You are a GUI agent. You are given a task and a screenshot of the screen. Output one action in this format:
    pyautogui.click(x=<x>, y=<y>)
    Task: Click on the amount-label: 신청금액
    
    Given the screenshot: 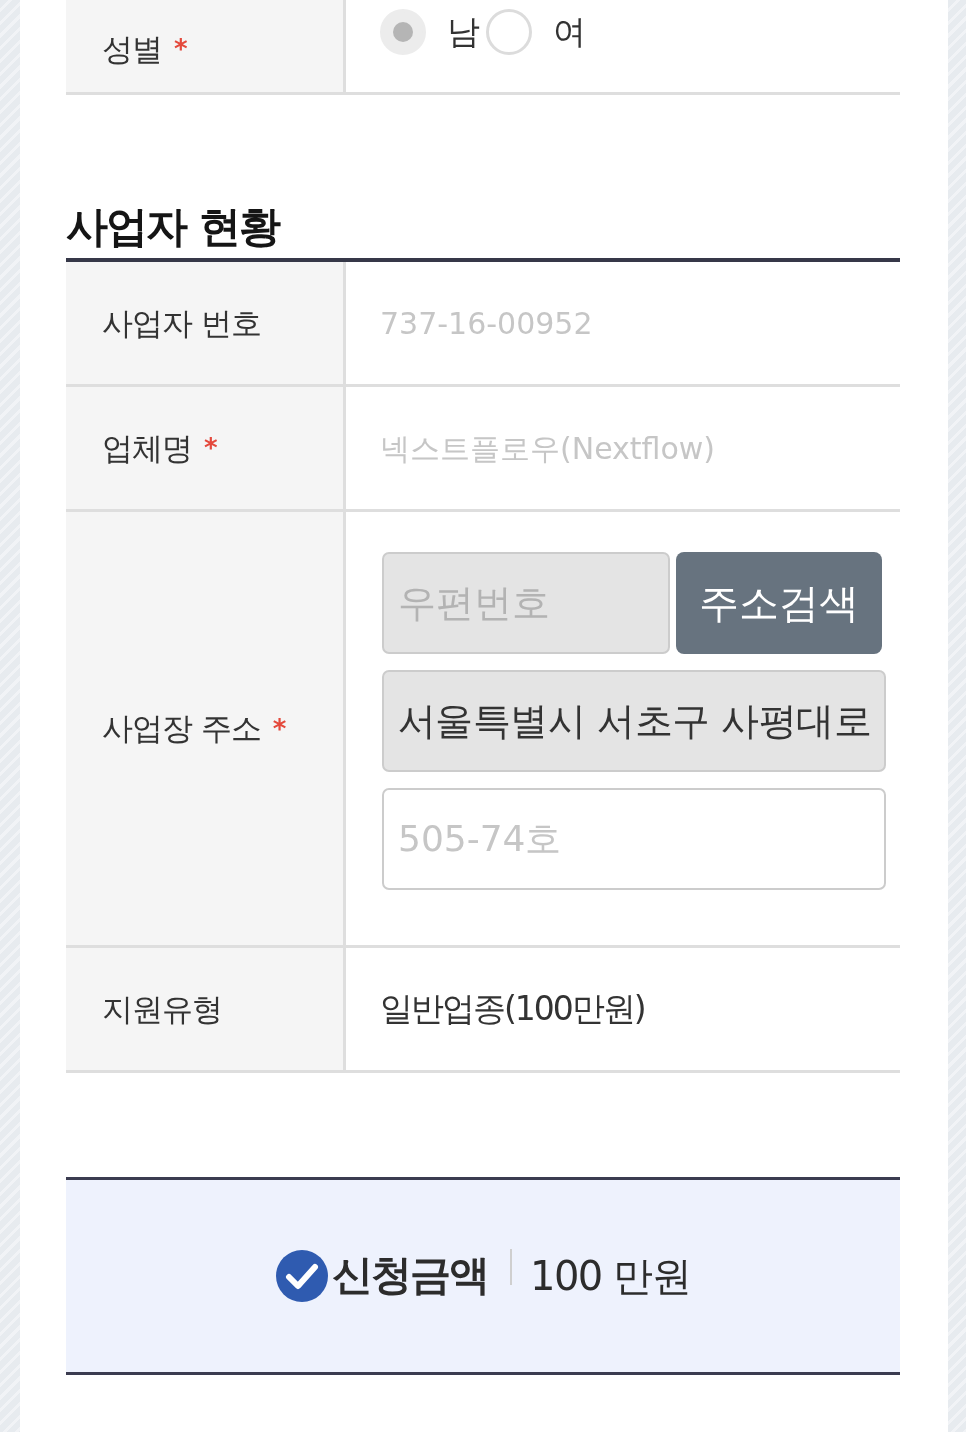 What is the action you would take?
    pyautogui.click(x=409, y=1276)
    